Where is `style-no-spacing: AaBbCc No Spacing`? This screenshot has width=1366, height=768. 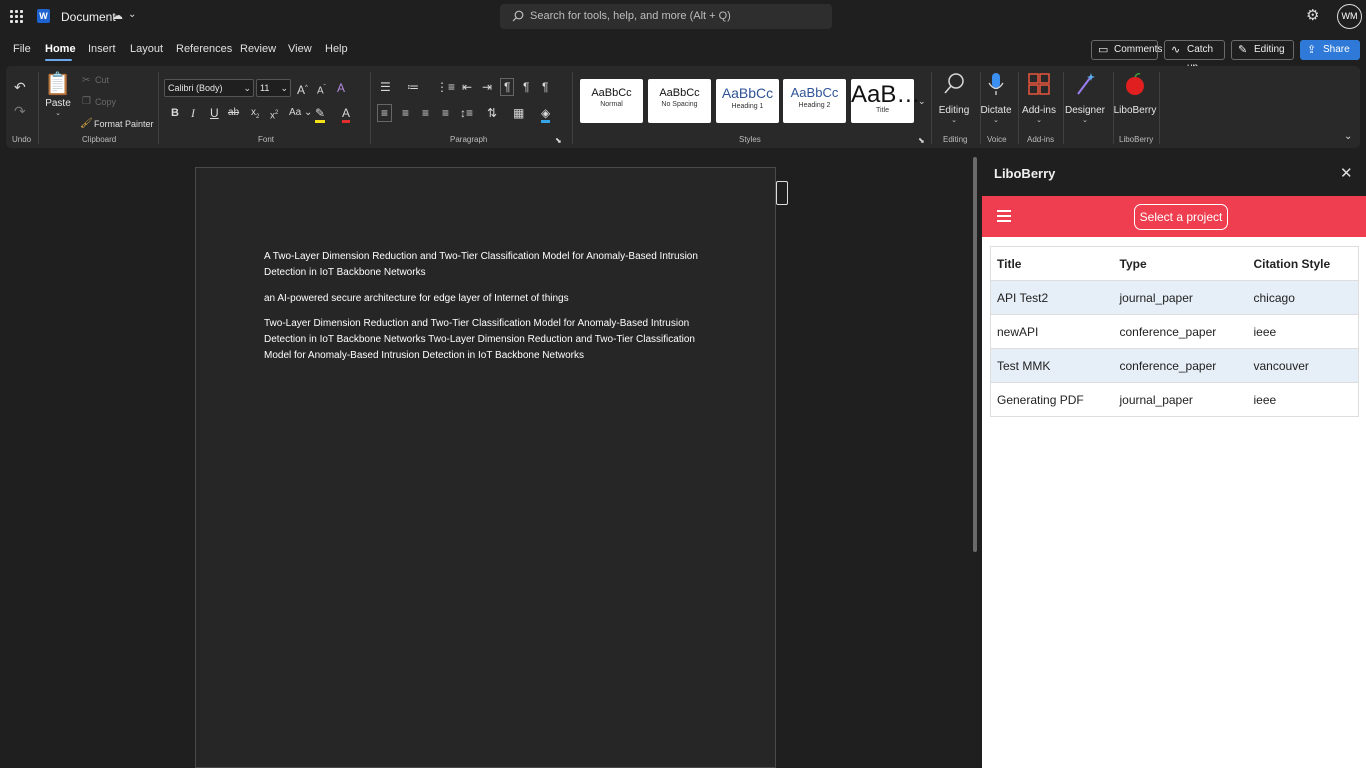
style-no-spacing: AaBbCc No Spacing is located at coordinates (679, 101).